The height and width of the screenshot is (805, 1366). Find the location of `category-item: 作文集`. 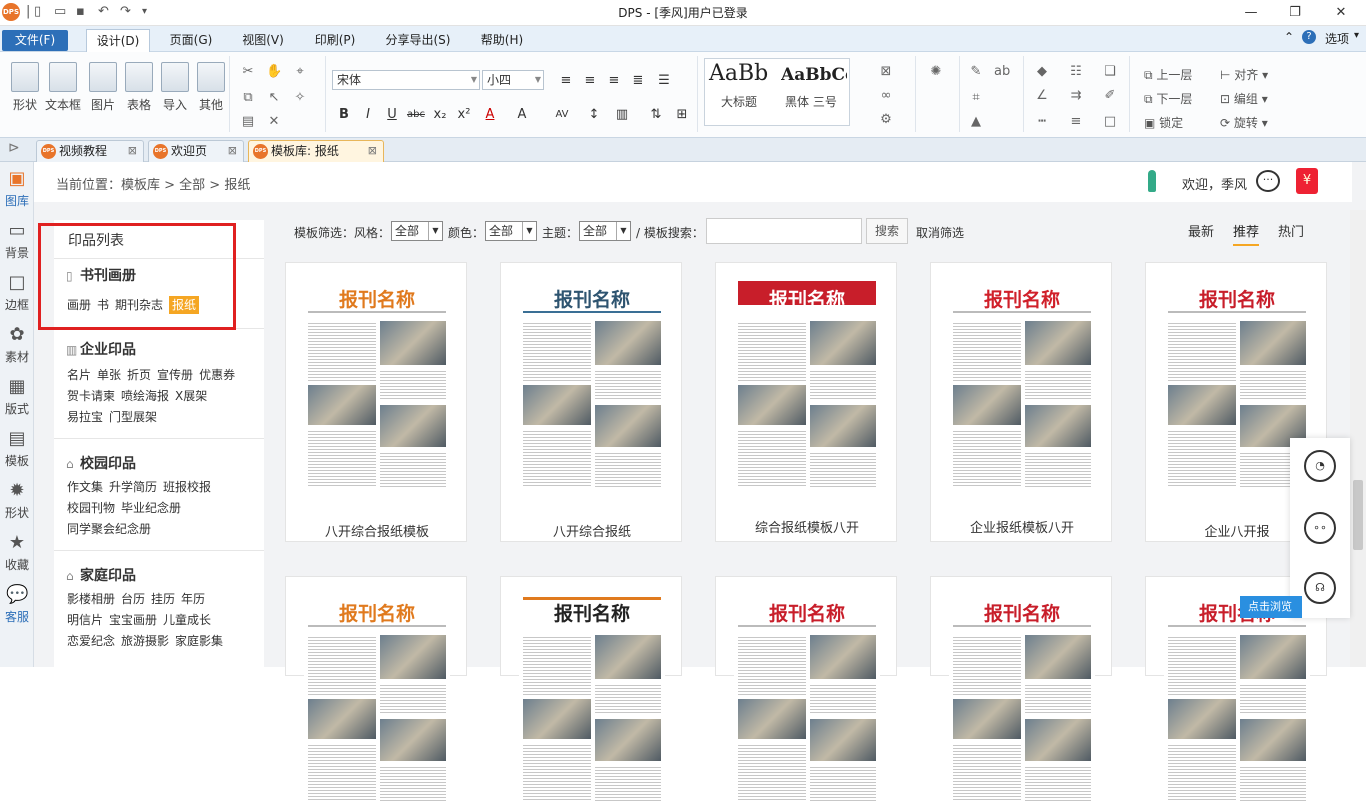

category-item: 作文集 is located at coordinates (85, 487).